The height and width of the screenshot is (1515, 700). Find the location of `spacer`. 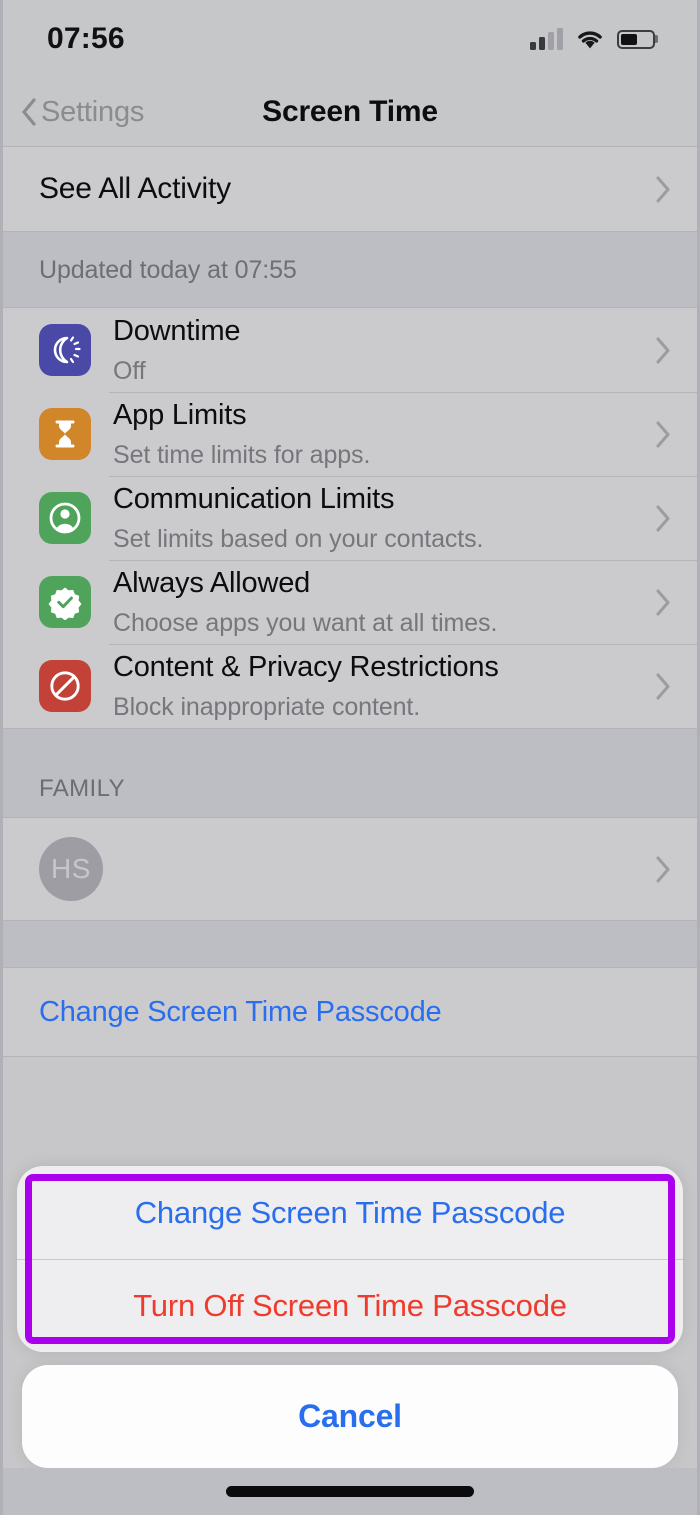

spacer is located at coordinates (350, 944).